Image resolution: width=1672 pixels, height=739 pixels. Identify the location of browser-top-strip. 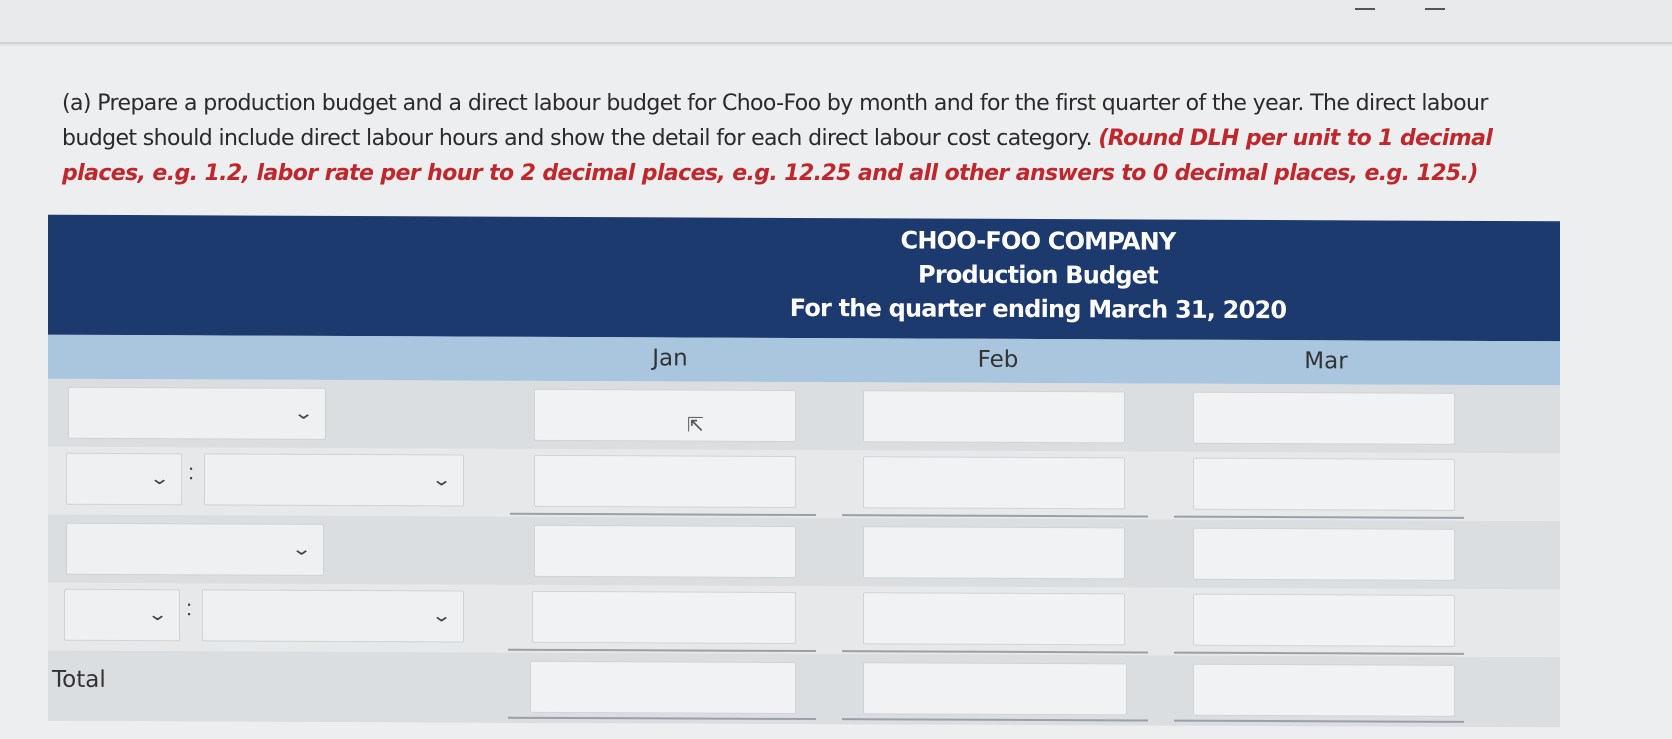
(836, 22).